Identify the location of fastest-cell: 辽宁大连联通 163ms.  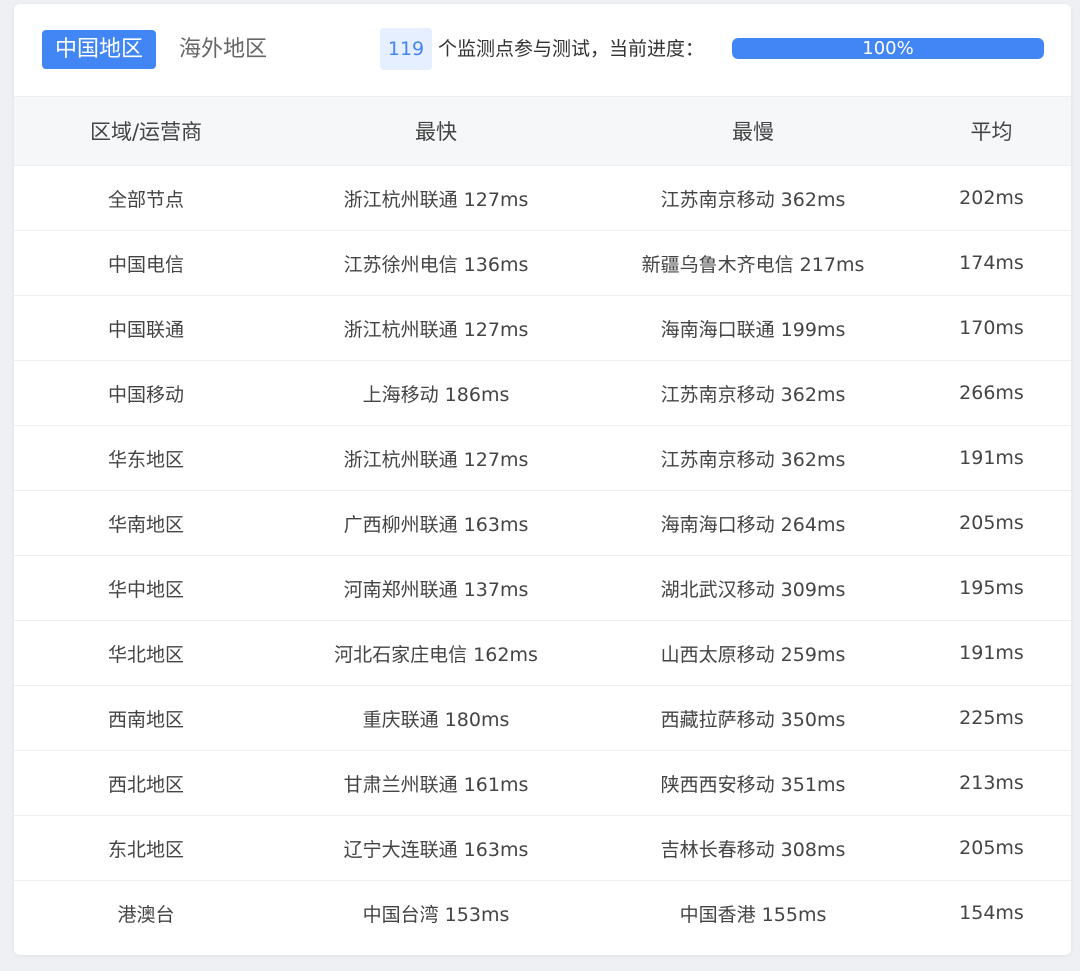
(436, 848).